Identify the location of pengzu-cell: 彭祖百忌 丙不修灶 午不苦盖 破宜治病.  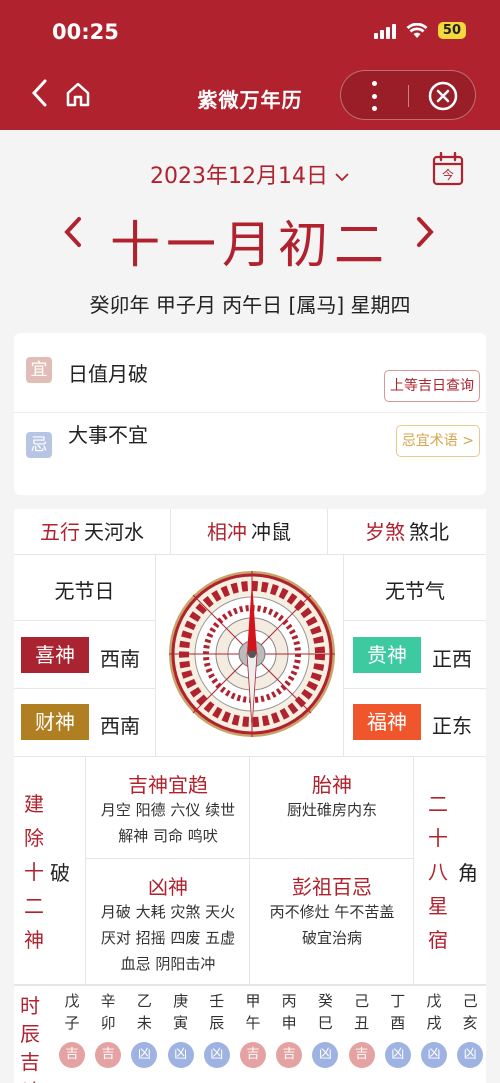
(332, 922).